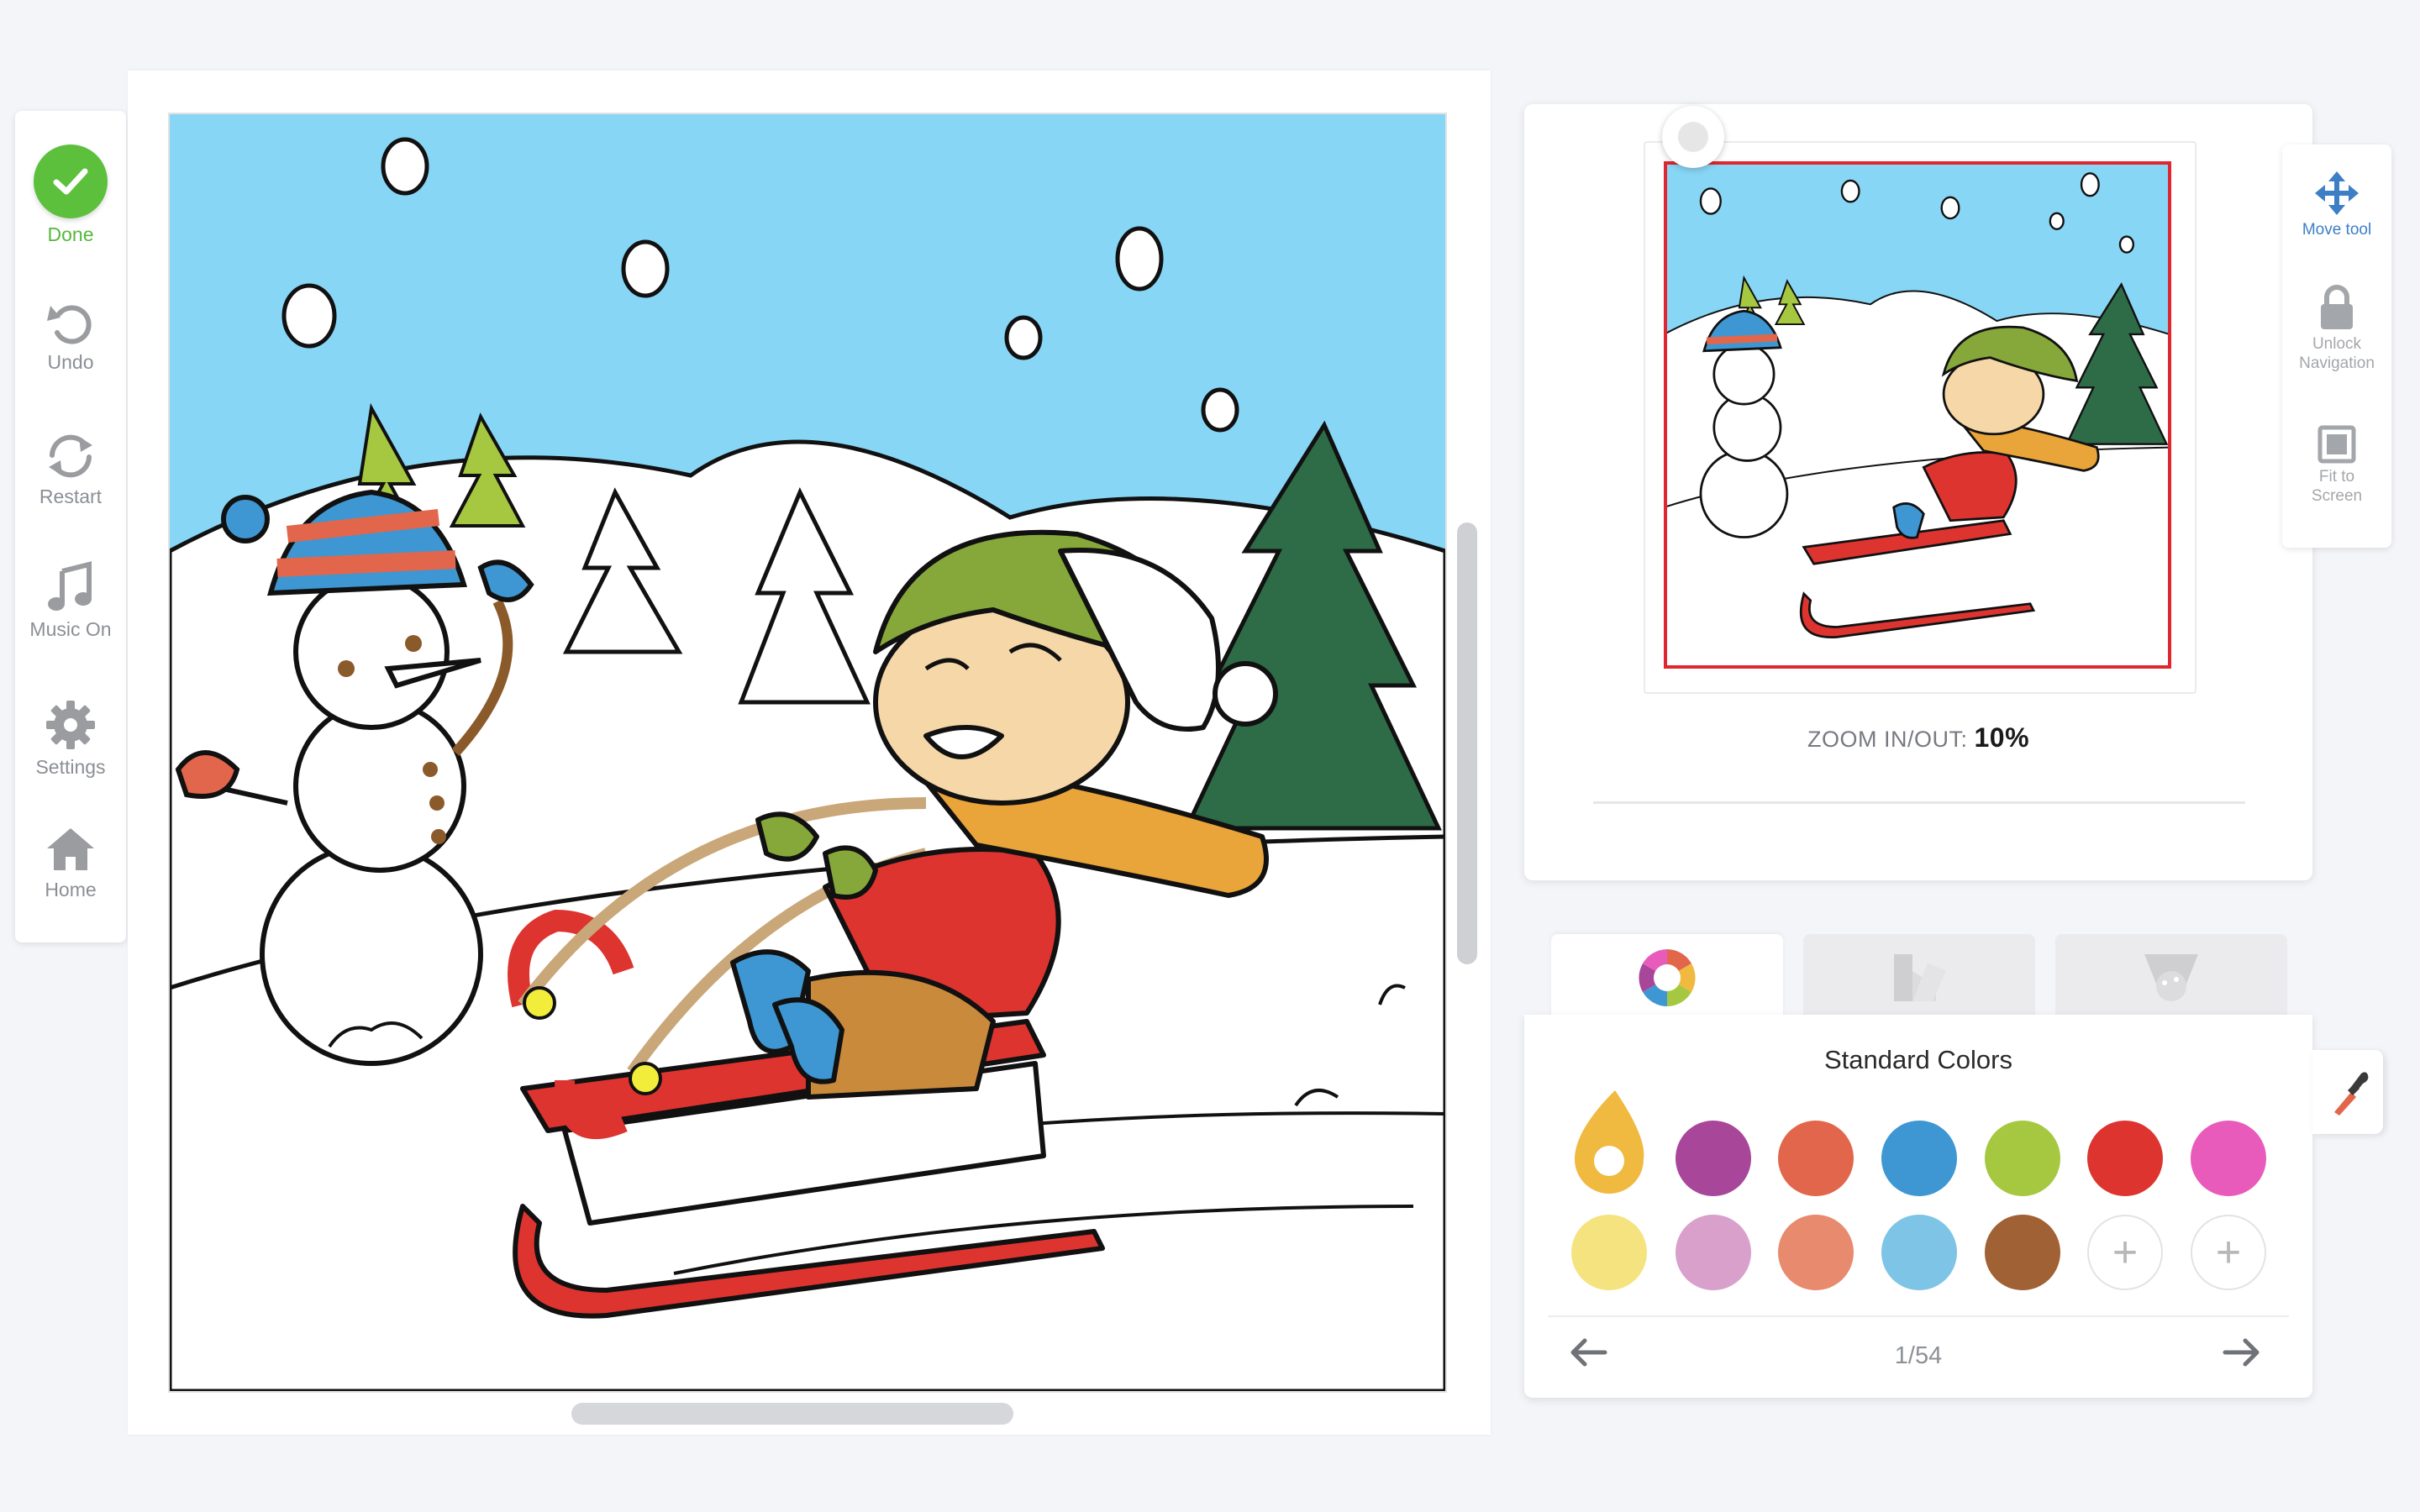 The height and width of the screenshot is (1512, 2420). I want to click on navigator-thumbnail-frame, so click(1920, 417).